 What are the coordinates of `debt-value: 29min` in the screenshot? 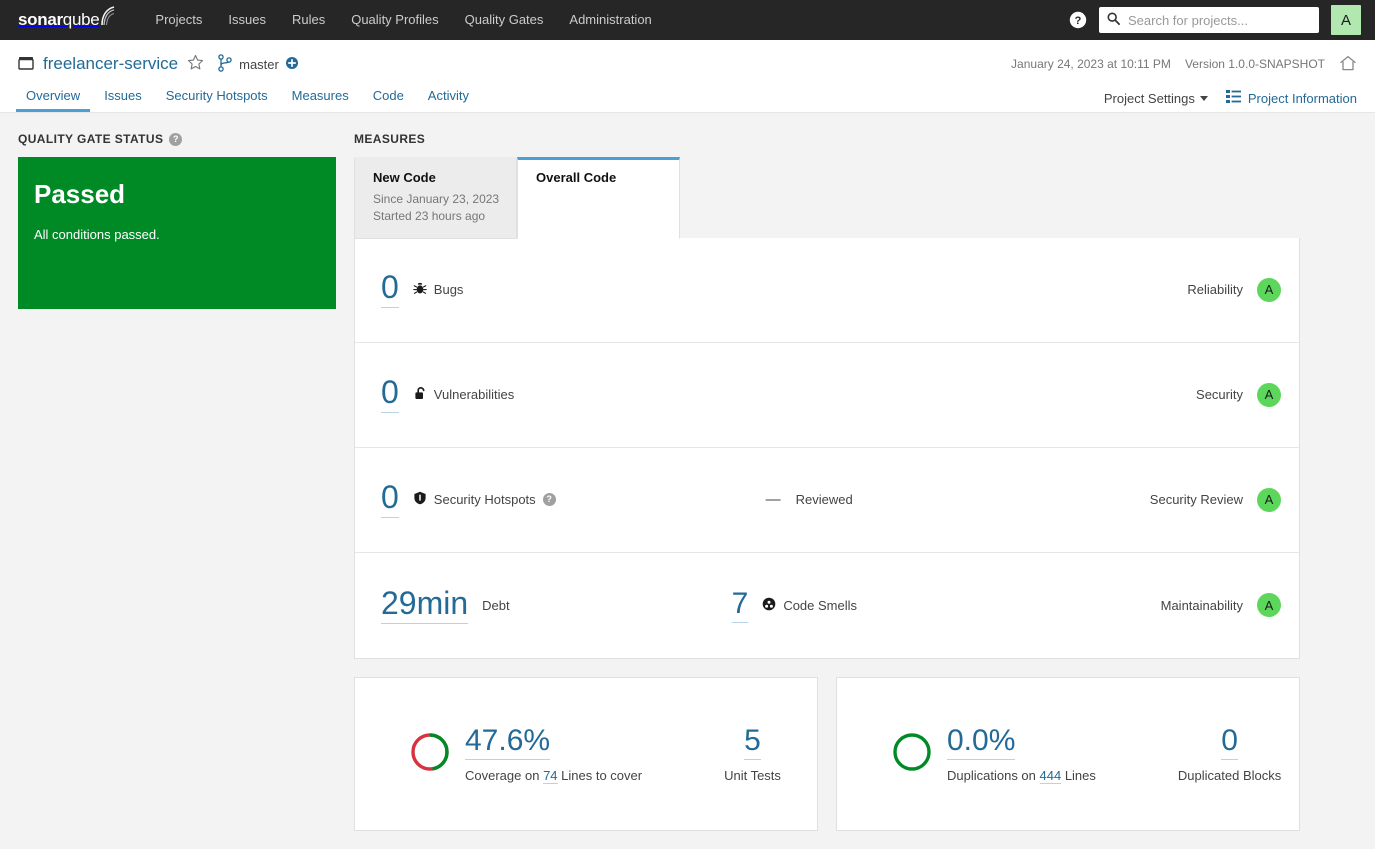 It's located at (425, 605).